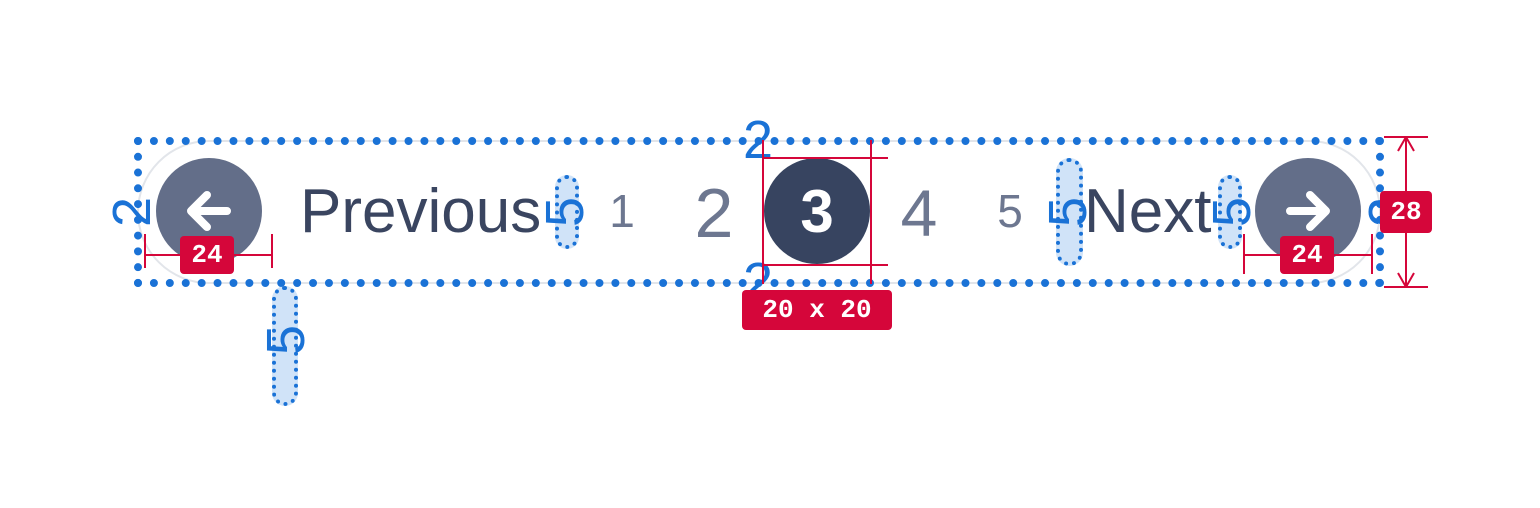 Image resolution: width=1540 pixels, height=508 pixels. What do you see at coordinates (1307, 255) in the screenshot?
I see `badge-icon-width-right: 24` at bounding box center [1307, 255].